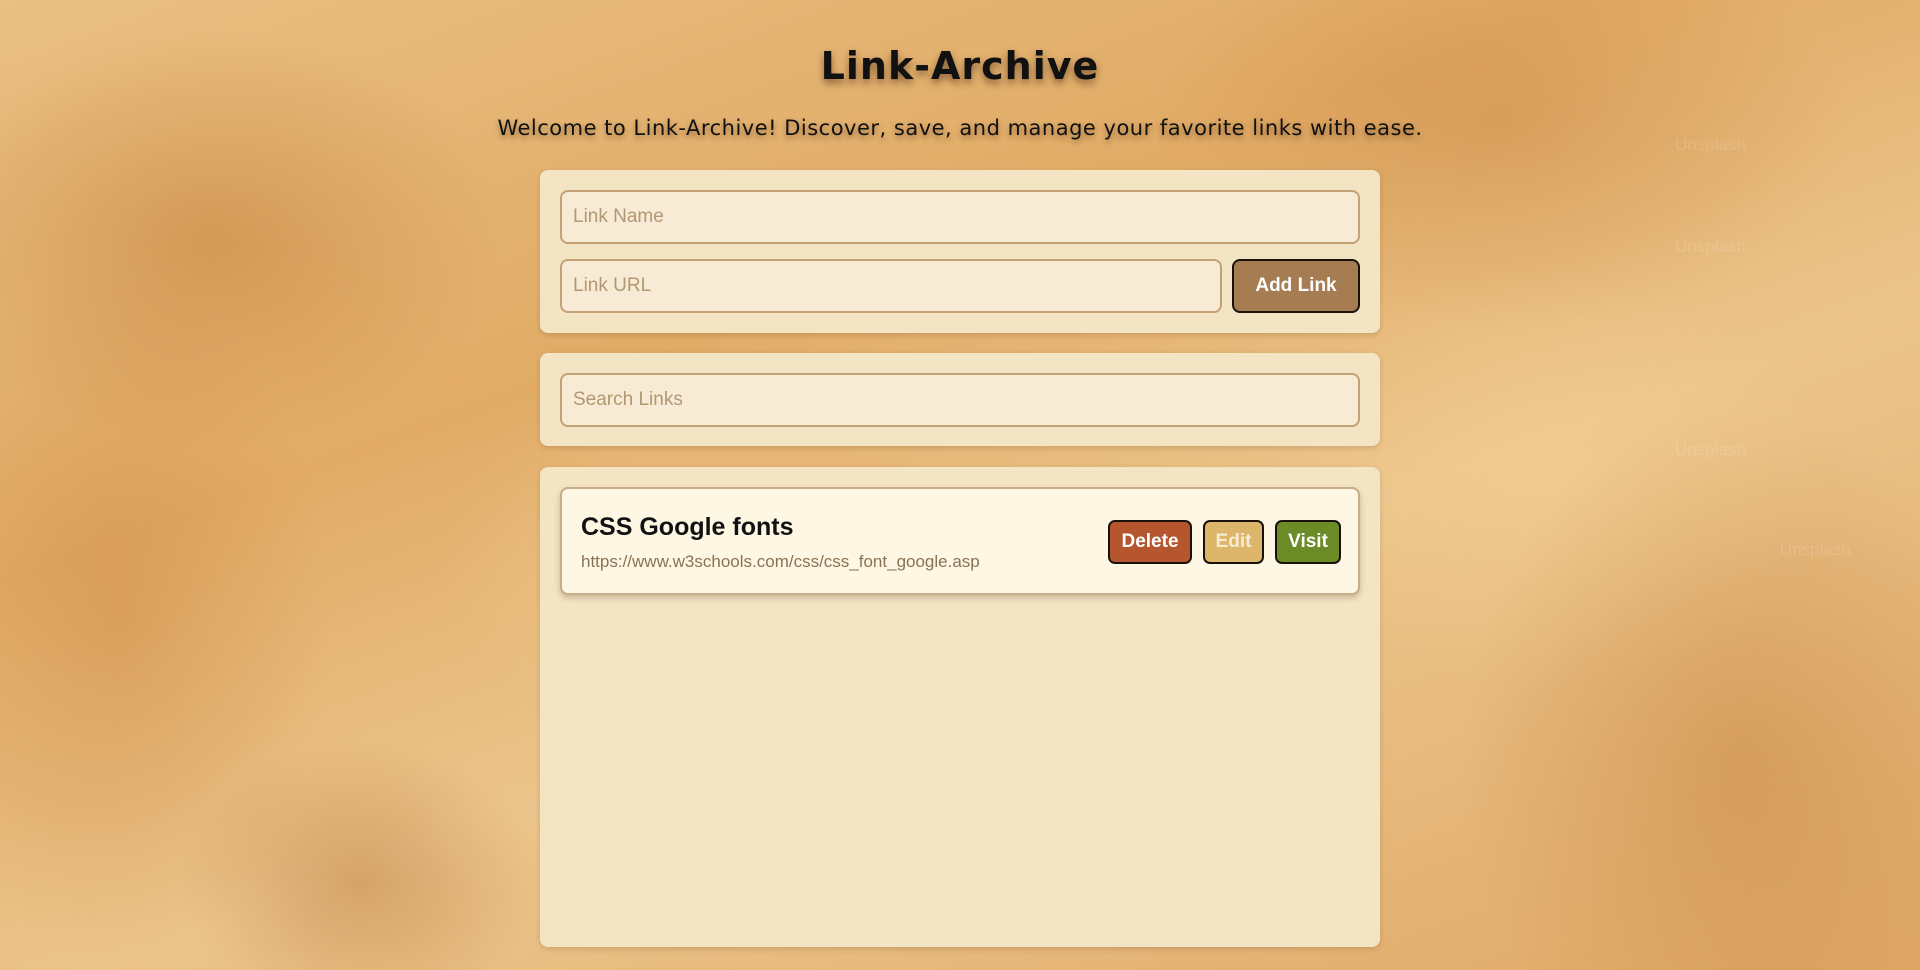 The width and height of the screenshot is (1920, 970). Describe the element at coordinates (1296, 286) in the screenshot. I see `add-link-button: Add Link` at that location.